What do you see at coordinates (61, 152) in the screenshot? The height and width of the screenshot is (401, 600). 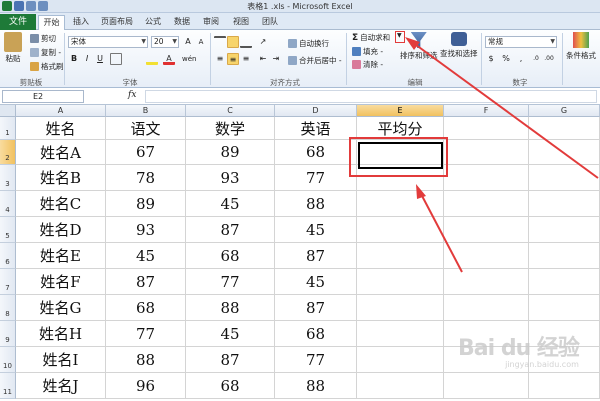 I see `cell-name: 姓名A` at bounding box center [61, 152].